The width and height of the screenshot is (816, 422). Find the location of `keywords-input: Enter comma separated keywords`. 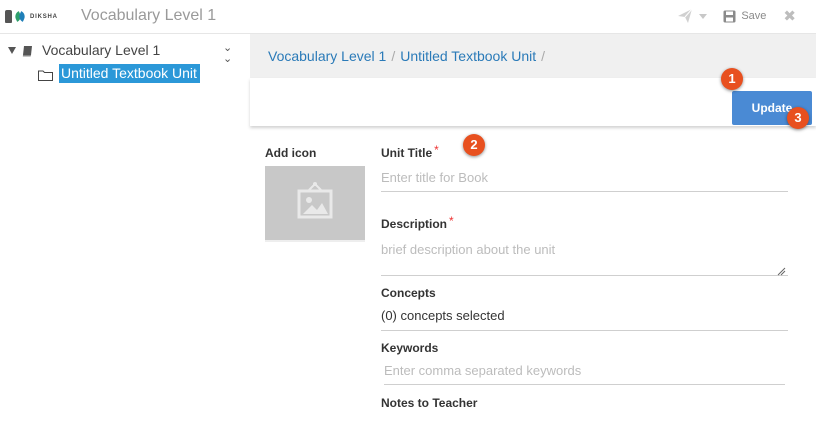

keywords-input: Enter comma separated keywords is located at coordinates (584, 374).